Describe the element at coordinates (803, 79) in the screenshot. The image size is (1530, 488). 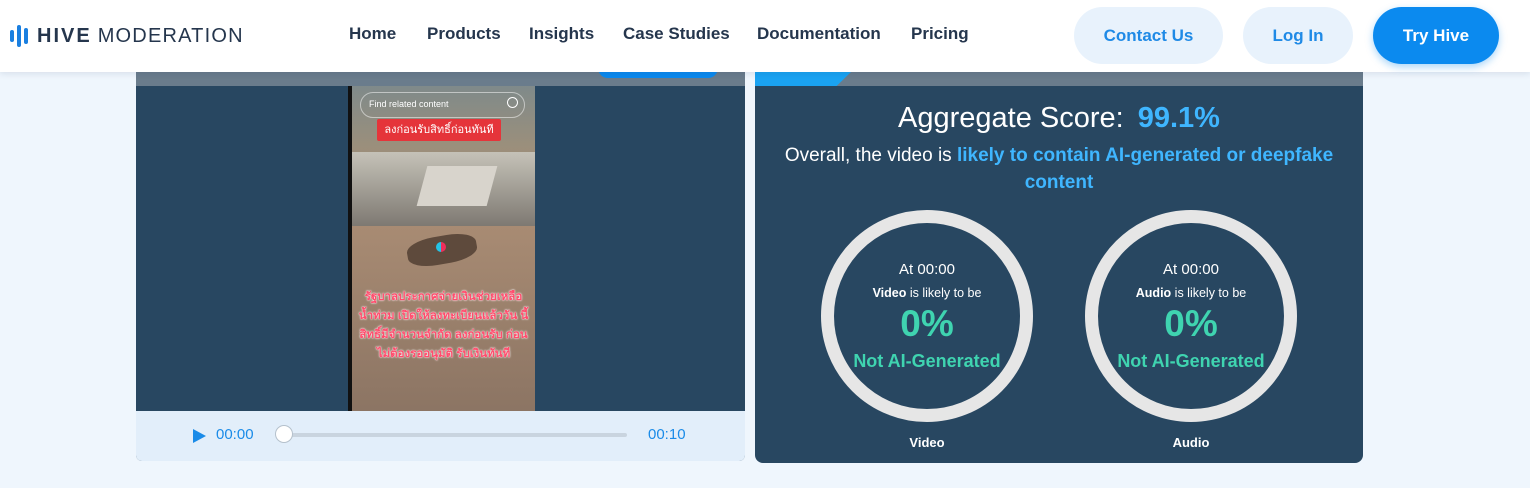
I see `results-active-tab-marker` at that location.